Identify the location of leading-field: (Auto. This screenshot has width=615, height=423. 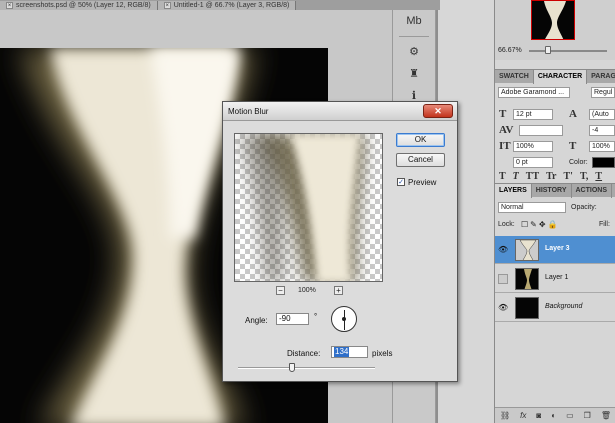
(602, 114).